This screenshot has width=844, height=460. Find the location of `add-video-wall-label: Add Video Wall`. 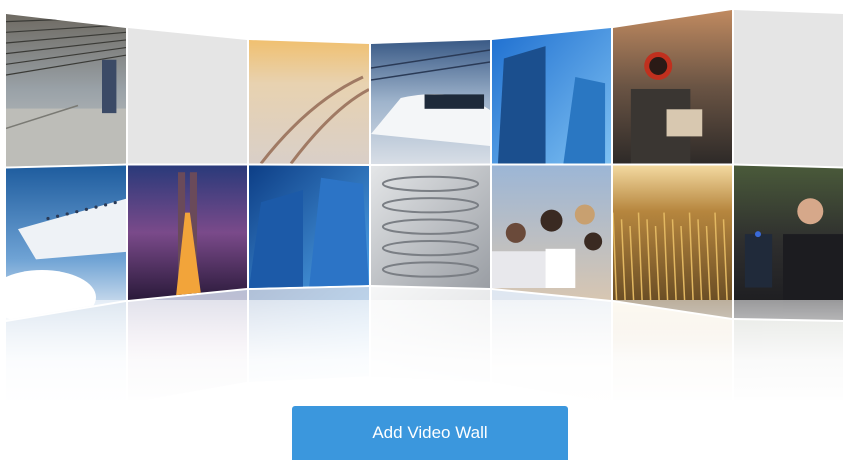

add-video-wall-label: Add Video Wall is located at coordinates (430, 432).